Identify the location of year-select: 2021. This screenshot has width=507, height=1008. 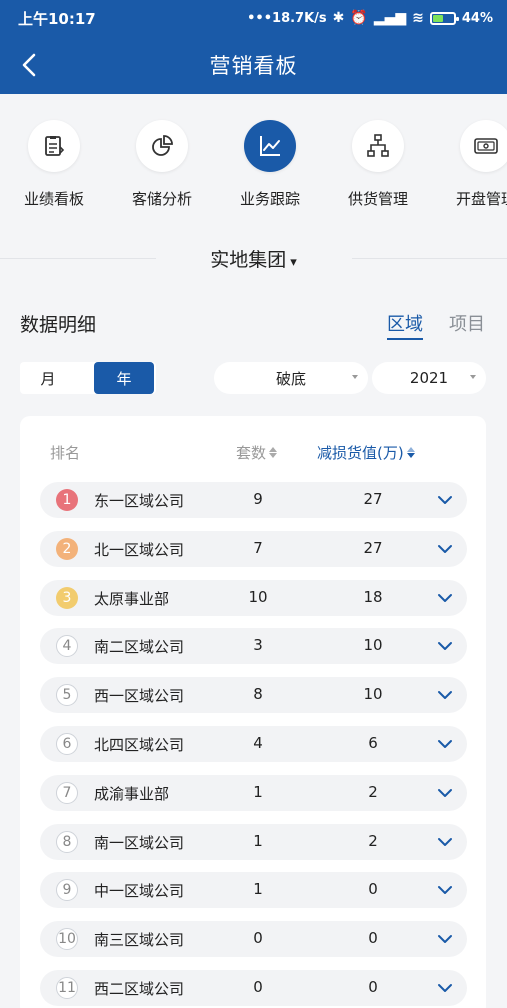
(429, 378).